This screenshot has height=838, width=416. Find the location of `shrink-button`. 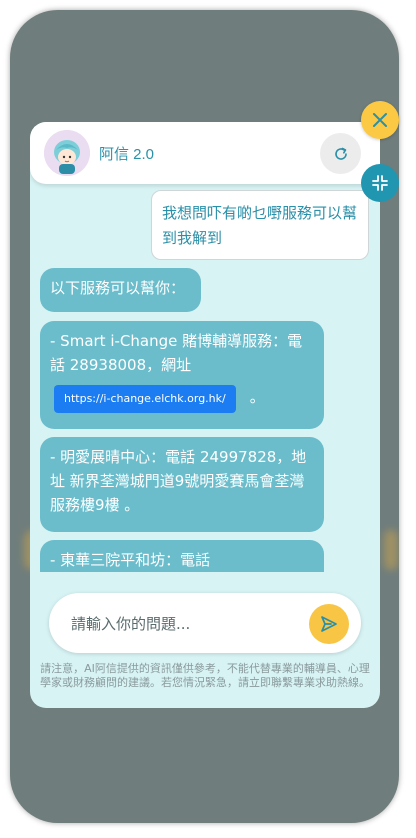

shrink-button is located at coordinates (380, 183).